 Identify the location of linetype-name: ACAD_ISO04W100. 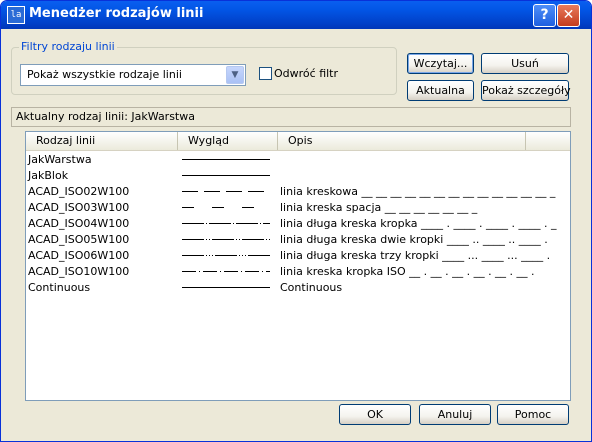
(79, 223).